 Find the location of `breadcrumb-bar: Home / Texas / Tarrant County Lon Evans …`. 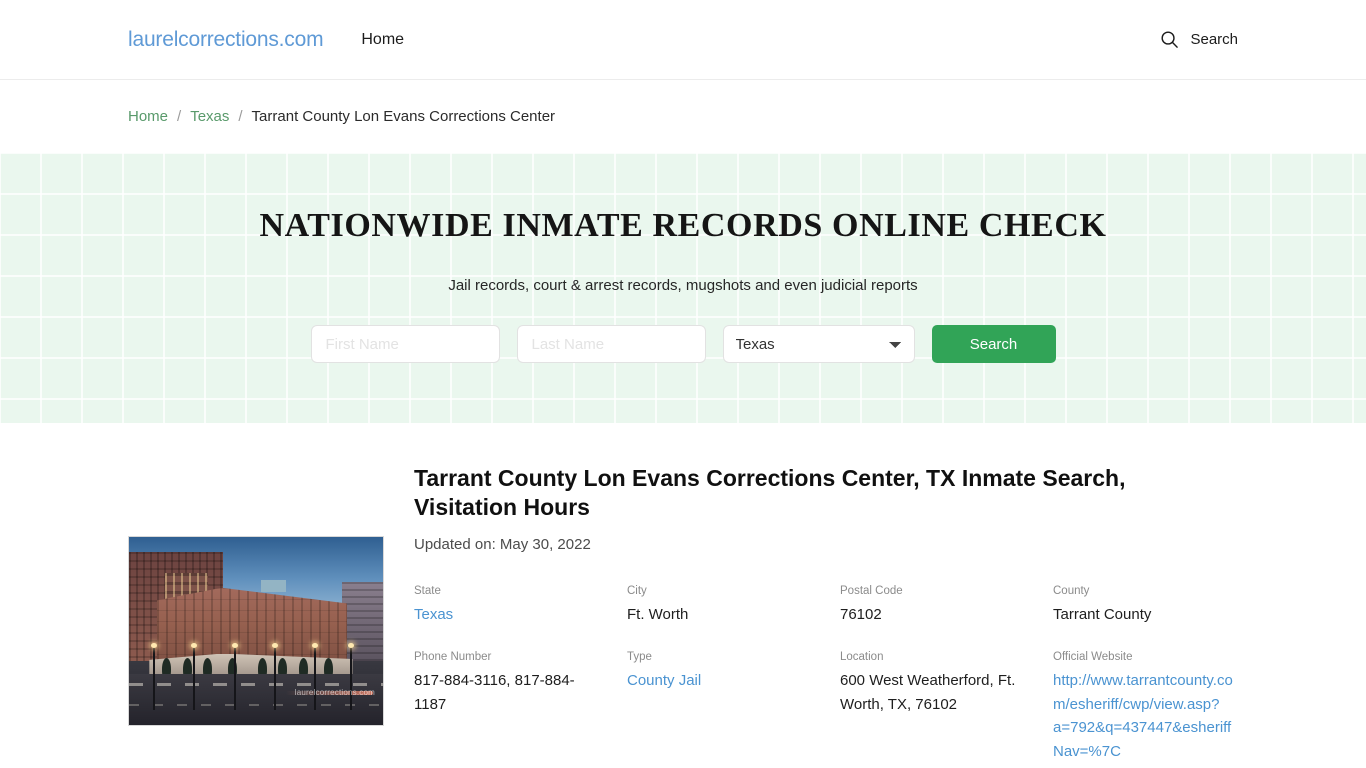

breadcrumb-bar: Home / Texas / Tarrant County Lon Evans … is located at coordinates (683, 116).